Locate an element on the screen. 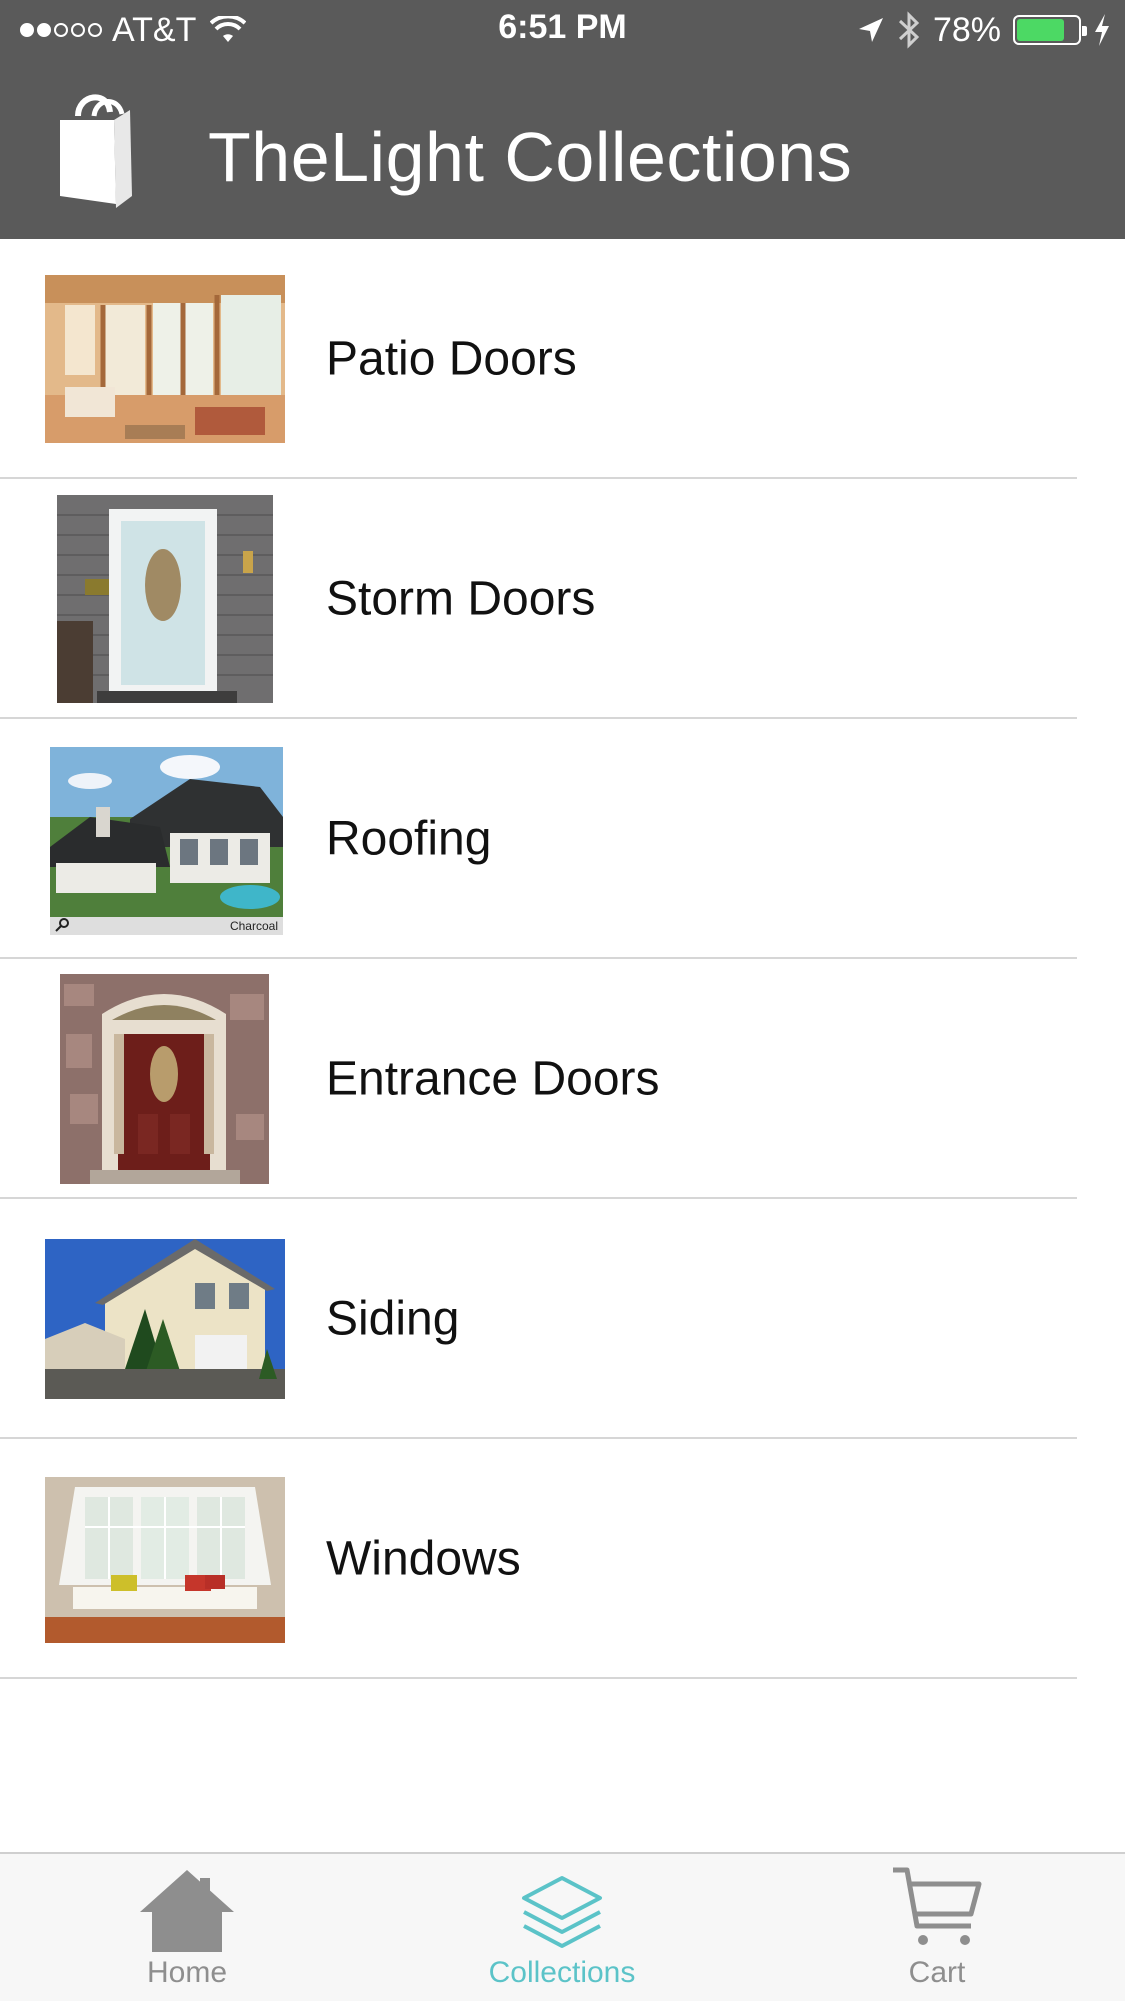 The image size is (1125, 2001). list-item-siding: Siding is located at coordinates (562, 1319).